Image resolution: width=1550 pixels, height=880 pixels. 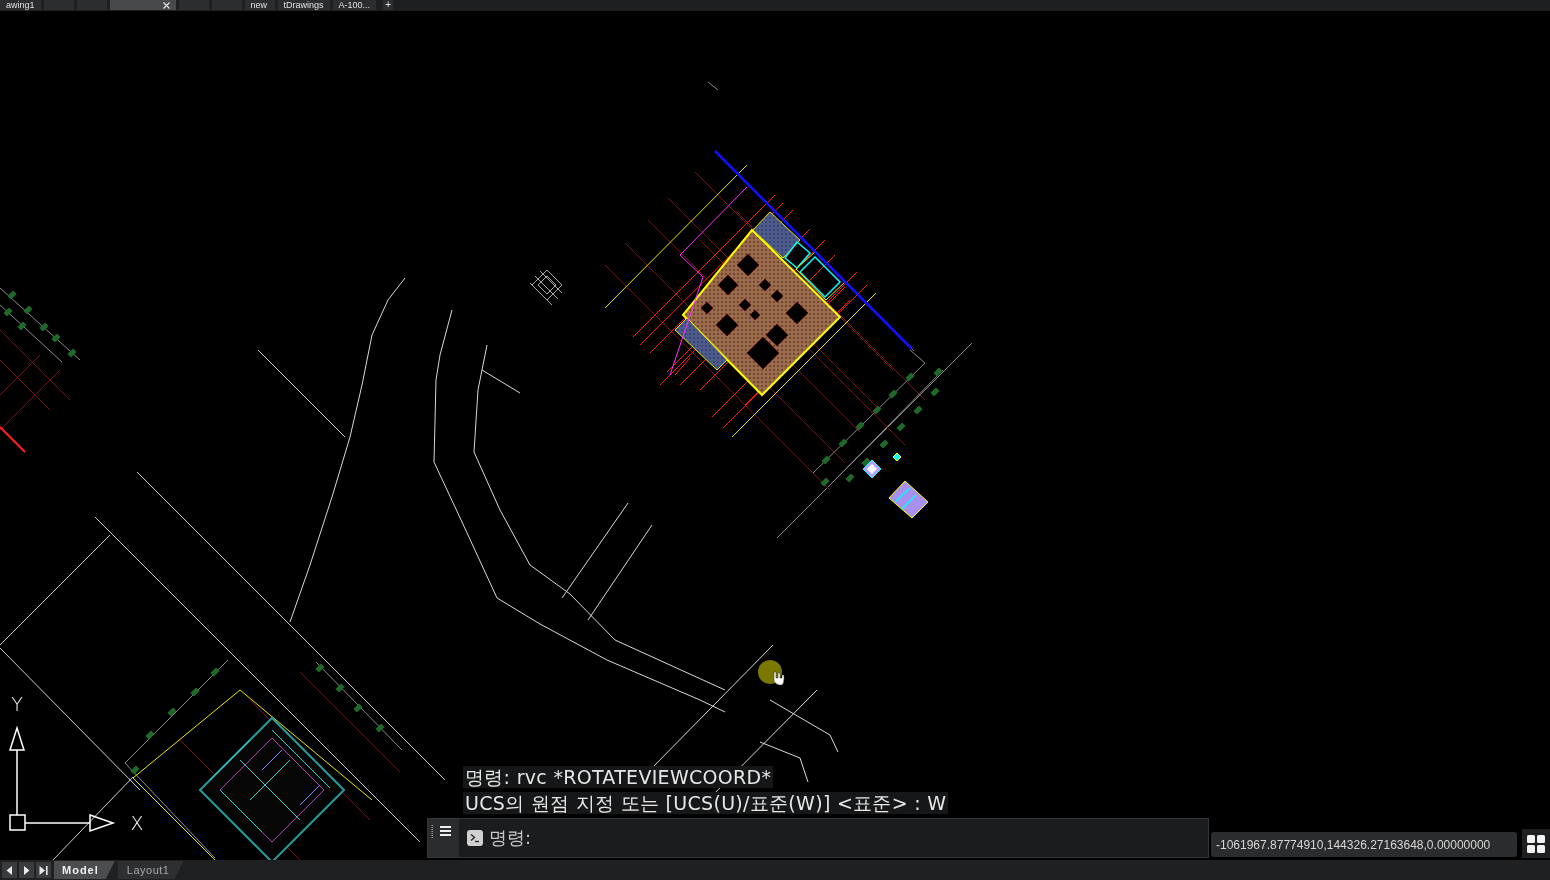 What do you see at coordinates (1364, 844) in the screenshot?
I see `coordinates-display: -1061967.87774910,144326.27163648,0.00000000` at bounding box center [1364, 844].